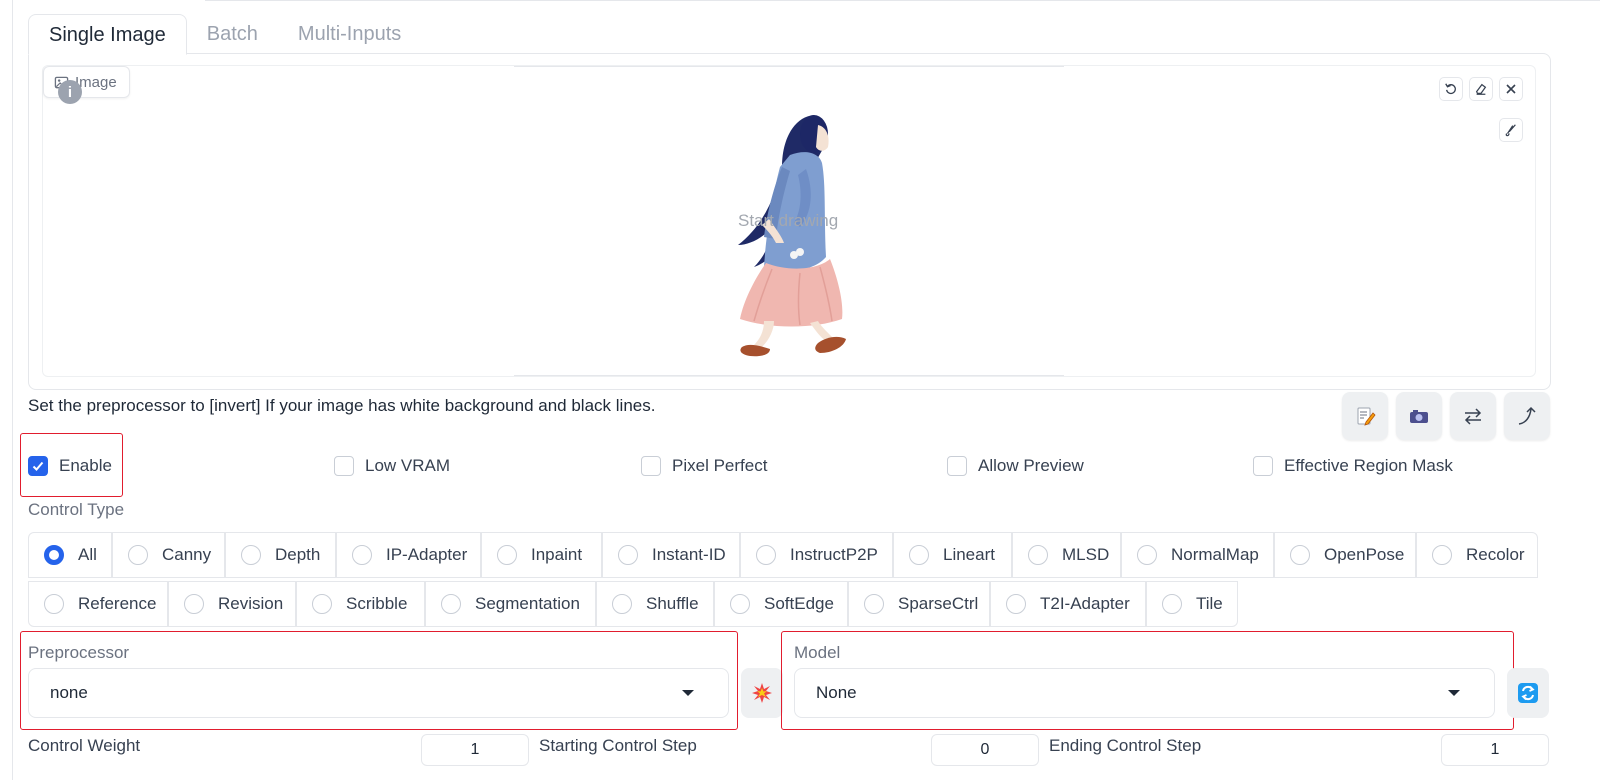 The height and width of the screenshot is (780, 1600). I want to click on starting-step-label: Starting Control Step, so click(618, 745).